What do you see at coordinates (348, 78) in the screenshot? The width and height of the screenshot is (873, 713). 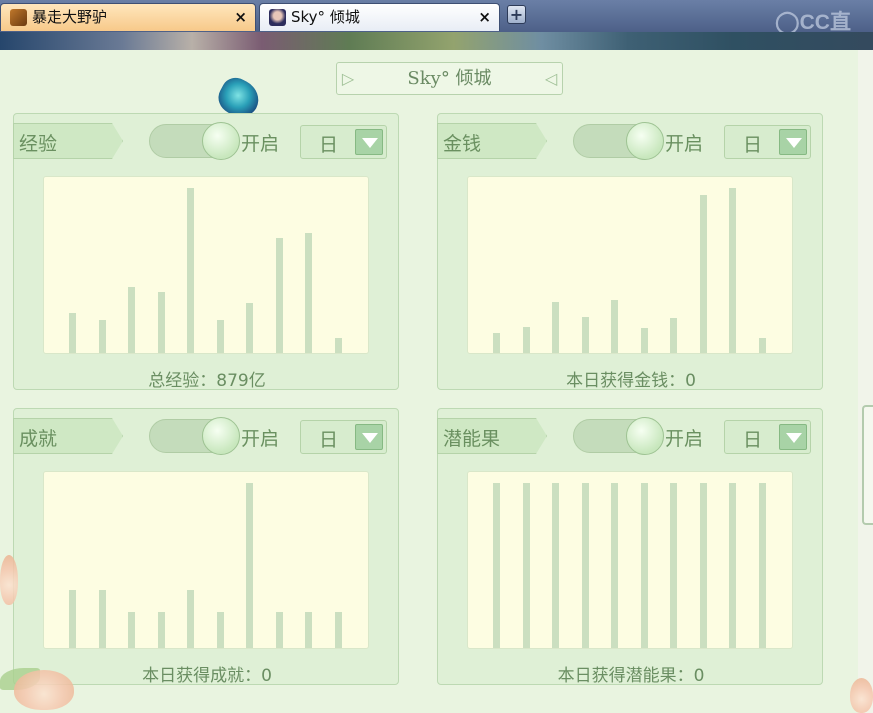 I see `ornament-left-icon: ▷` at bounding box center [348, 78].